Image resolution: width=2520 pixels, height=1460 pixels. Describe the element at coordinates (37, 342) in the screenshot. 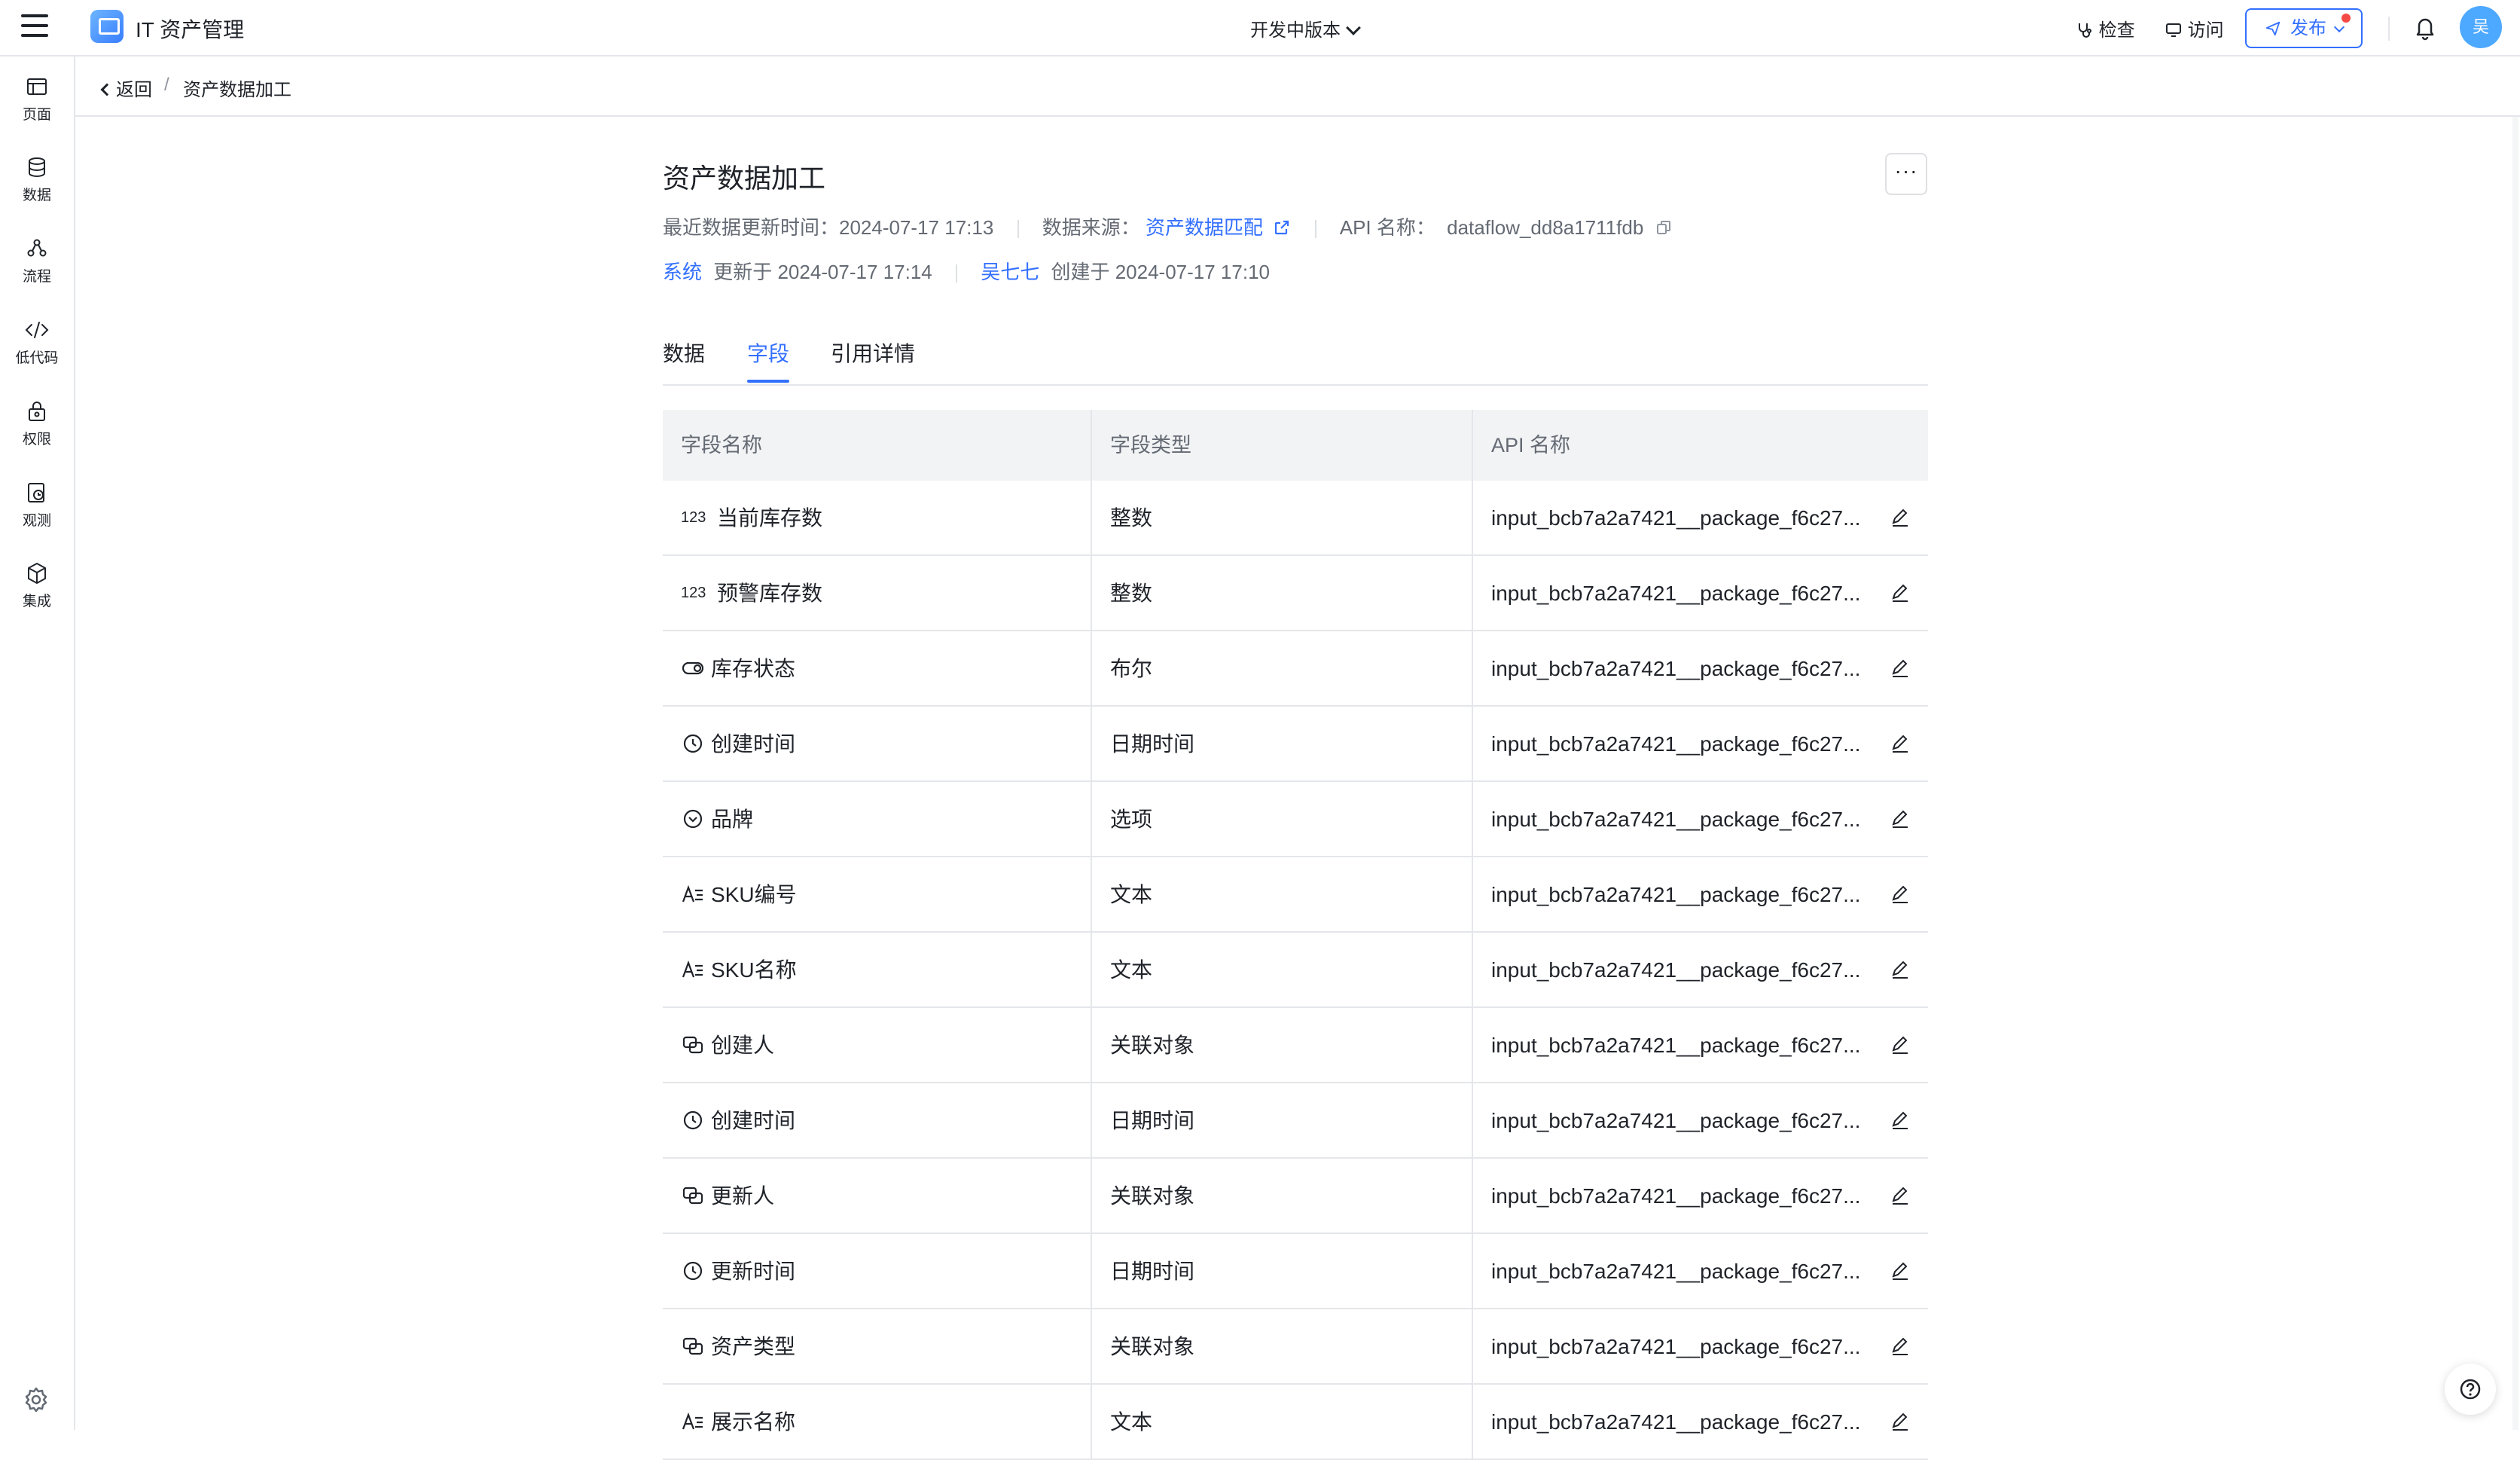

I see `sidebar-item-lowcode: 低代码` at that location.